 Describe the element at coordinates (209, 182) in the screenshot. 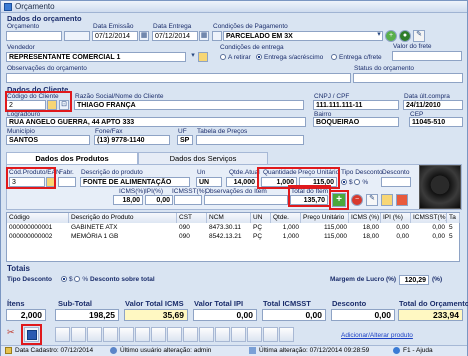

I see `un-field: UN` at that location.